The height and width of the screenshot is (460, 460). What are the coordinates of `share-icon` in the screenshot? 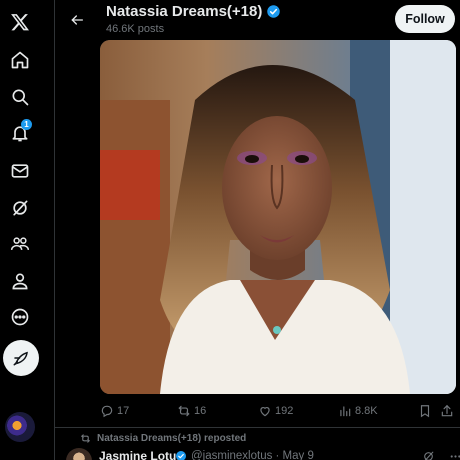 It's located at (447, 410).